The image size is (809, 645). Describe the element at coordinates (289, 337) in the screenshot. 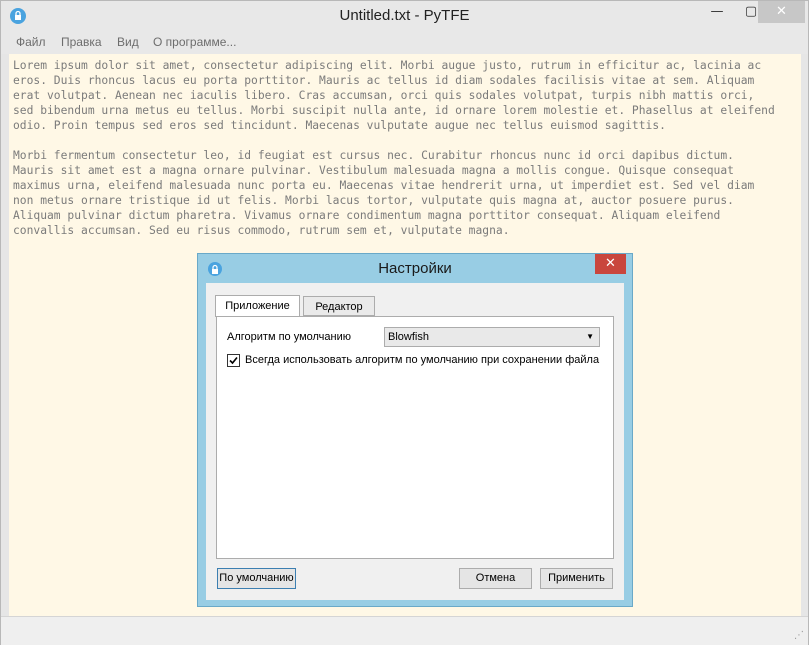

I see `algorithm-label: Алгоритм по умолчанию` at that location.